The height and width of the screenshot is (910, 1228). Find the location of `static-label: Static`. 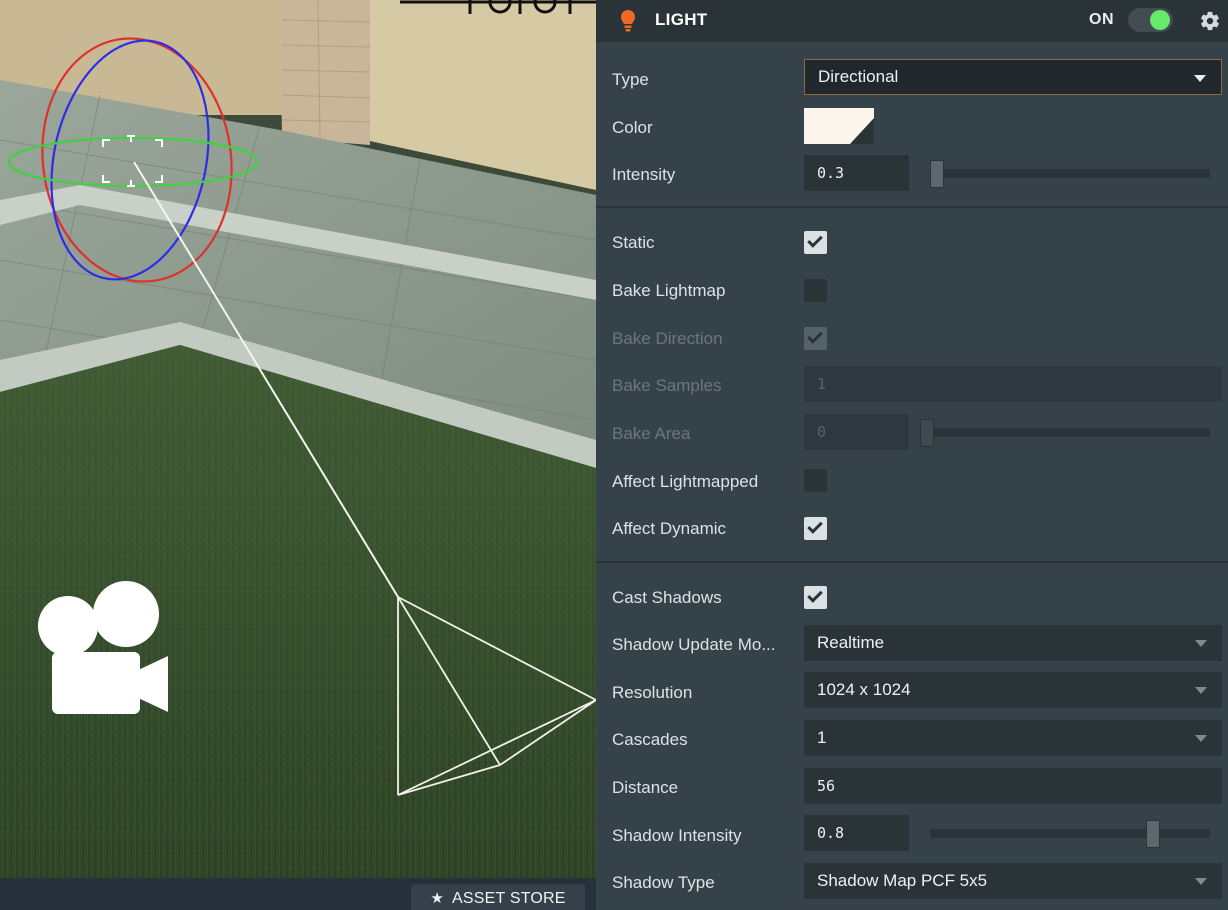

static-label: Static is located at coordinates (633, 242).